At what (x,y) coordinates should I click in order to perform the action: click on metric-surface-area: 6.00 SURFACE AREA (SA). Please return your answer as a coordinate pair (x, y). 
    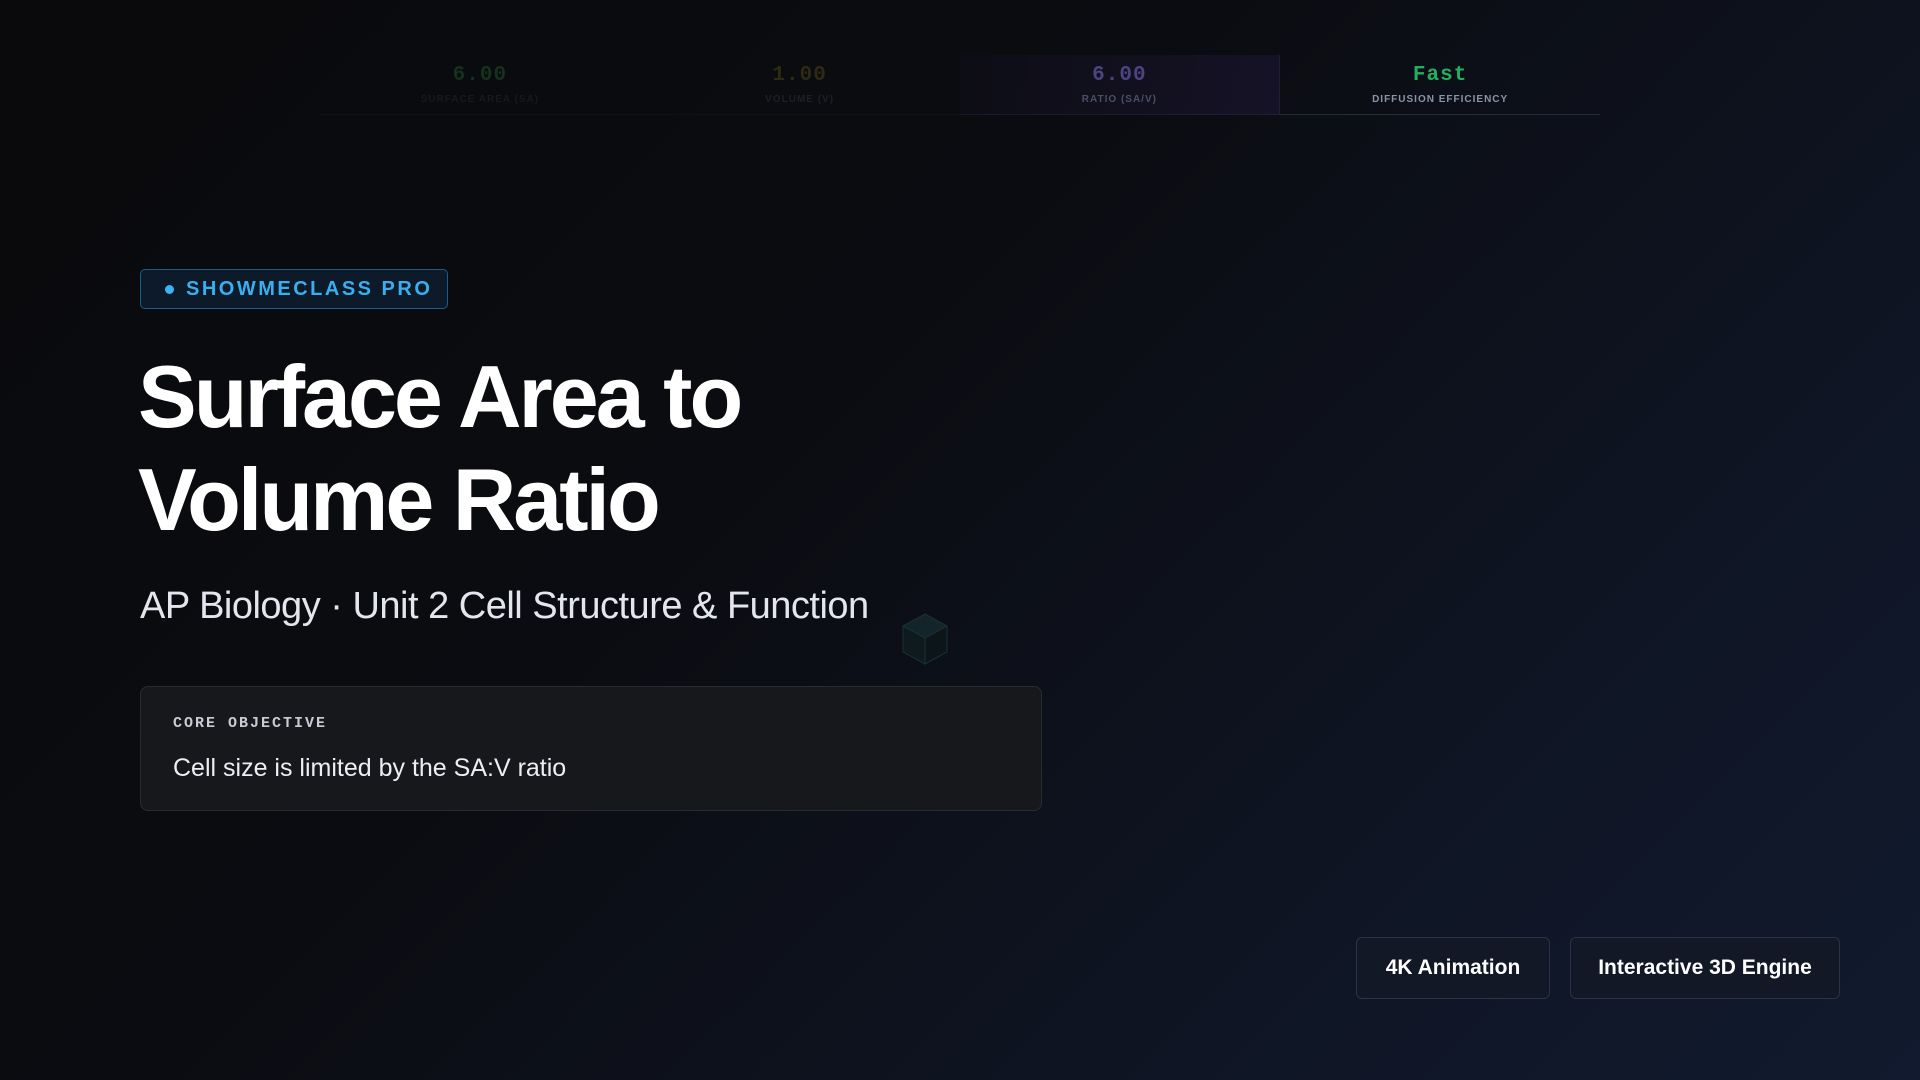
    Looking at the image, I should click on (480, 85).